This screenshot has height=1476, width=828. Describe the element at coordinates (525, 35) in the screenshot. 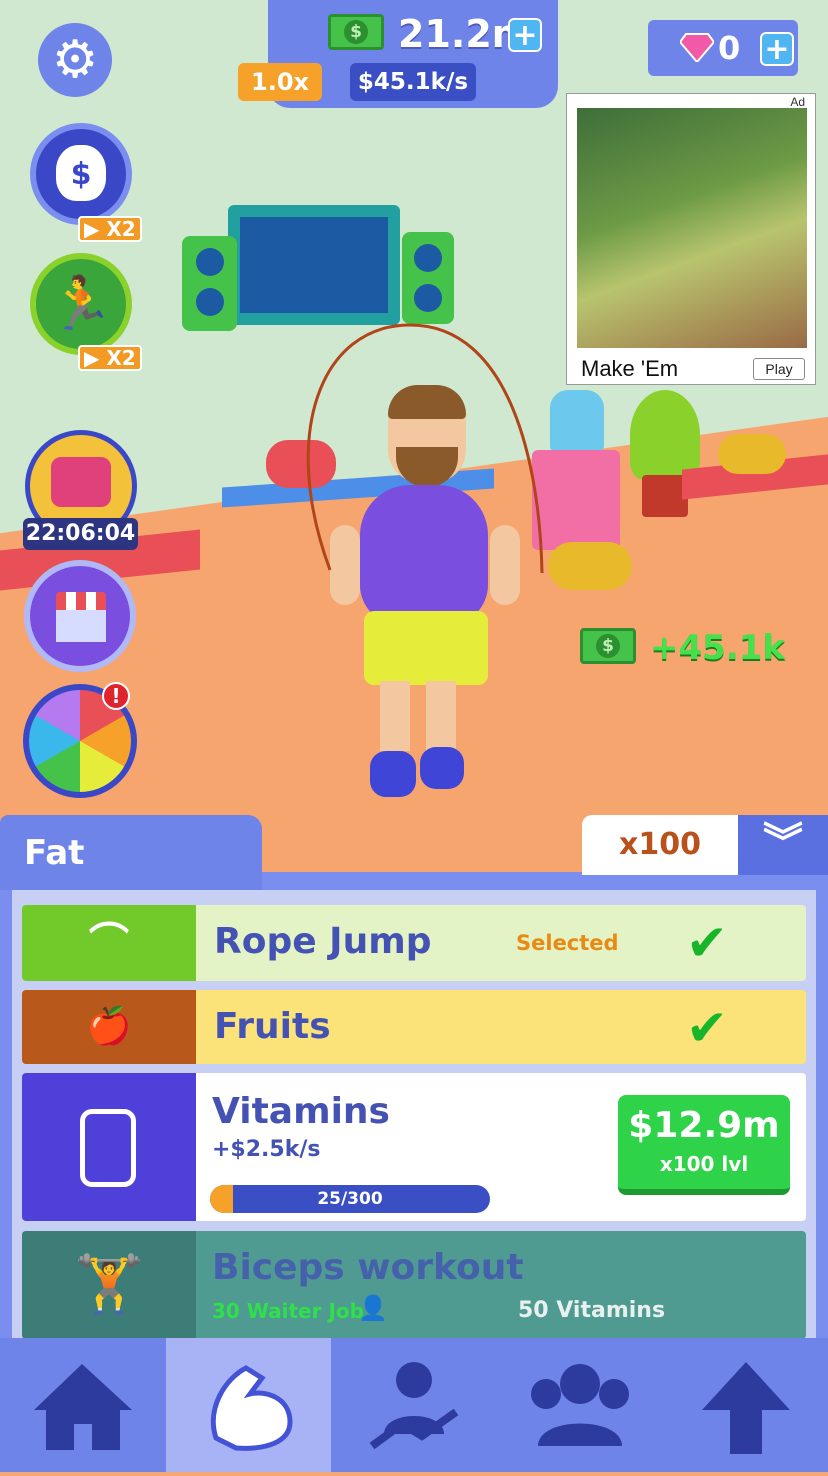

I see `add-money-button: +` at that location.